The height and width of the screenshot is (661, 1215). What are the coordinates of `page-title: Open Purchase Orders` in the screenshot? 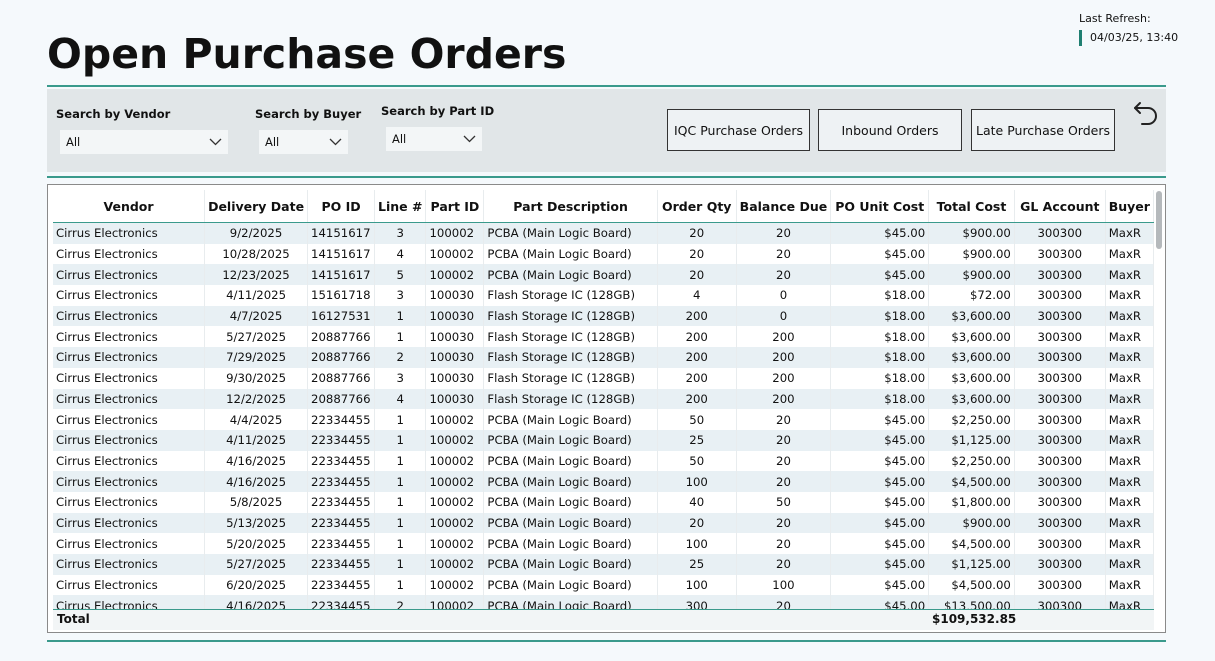 It's located at (307, 54).